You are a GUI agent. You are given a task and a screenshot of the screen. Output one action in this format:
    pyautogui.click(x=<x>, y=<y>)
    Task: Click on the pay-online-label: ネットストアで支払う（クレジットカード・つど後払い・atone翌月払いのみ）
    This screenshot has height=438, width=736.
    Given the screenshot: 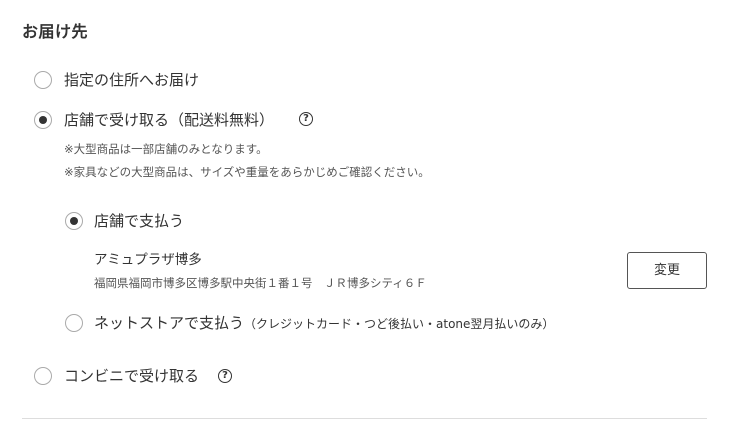 What is the action you would take?
    pyautogui.click(x=324, y=322)
    